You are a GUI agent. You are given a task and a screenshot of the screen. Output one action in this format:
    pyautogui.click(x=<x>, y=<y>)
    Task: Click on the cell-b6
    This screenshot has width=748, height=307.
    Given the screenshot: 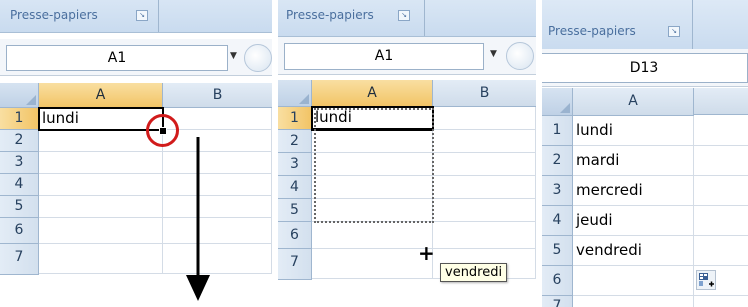 What is the action you would take?
    pyautogui.click(x=484, y=235)
    